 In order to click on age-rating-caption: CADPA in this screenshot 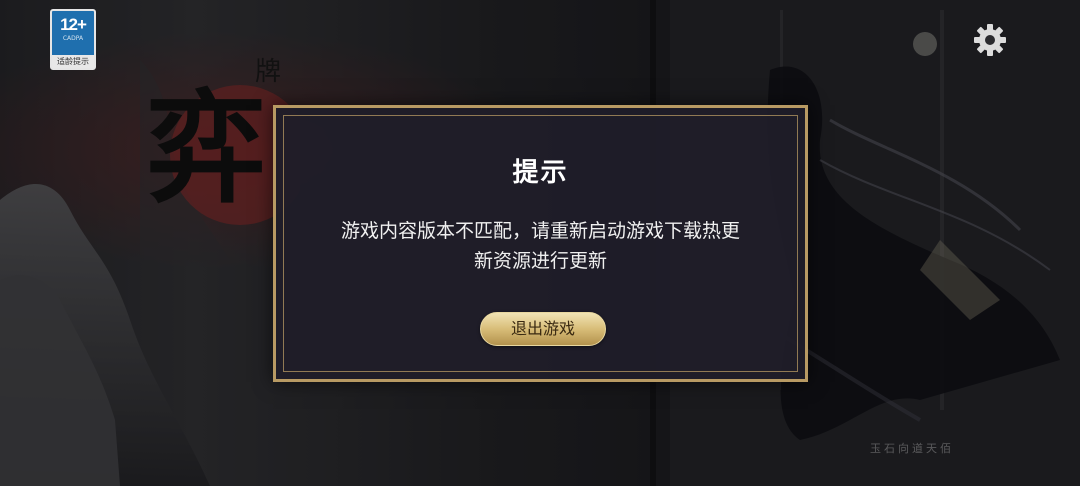, I will do `click(73, 38)`.